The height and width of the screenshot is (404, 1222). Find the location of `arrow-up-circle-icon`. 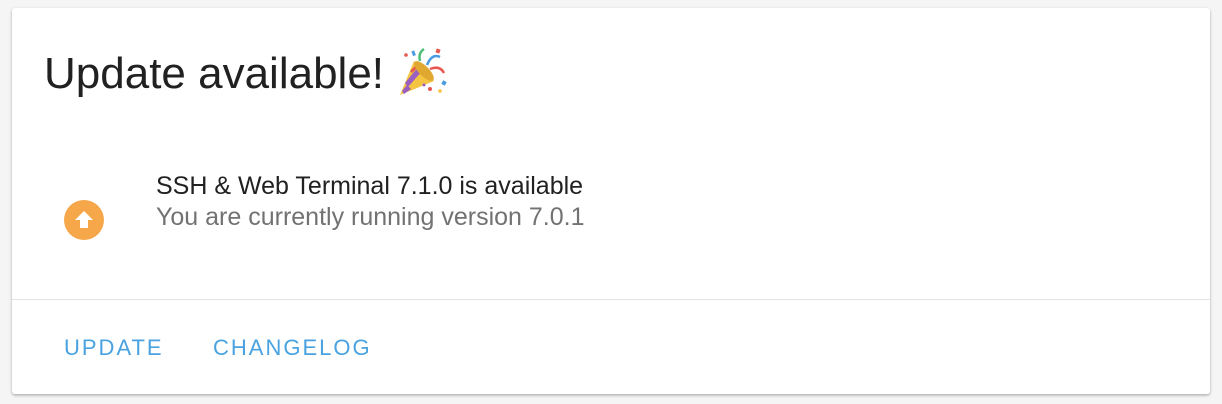

arrow-up-circle-icon is located at coordinates (84, 220).